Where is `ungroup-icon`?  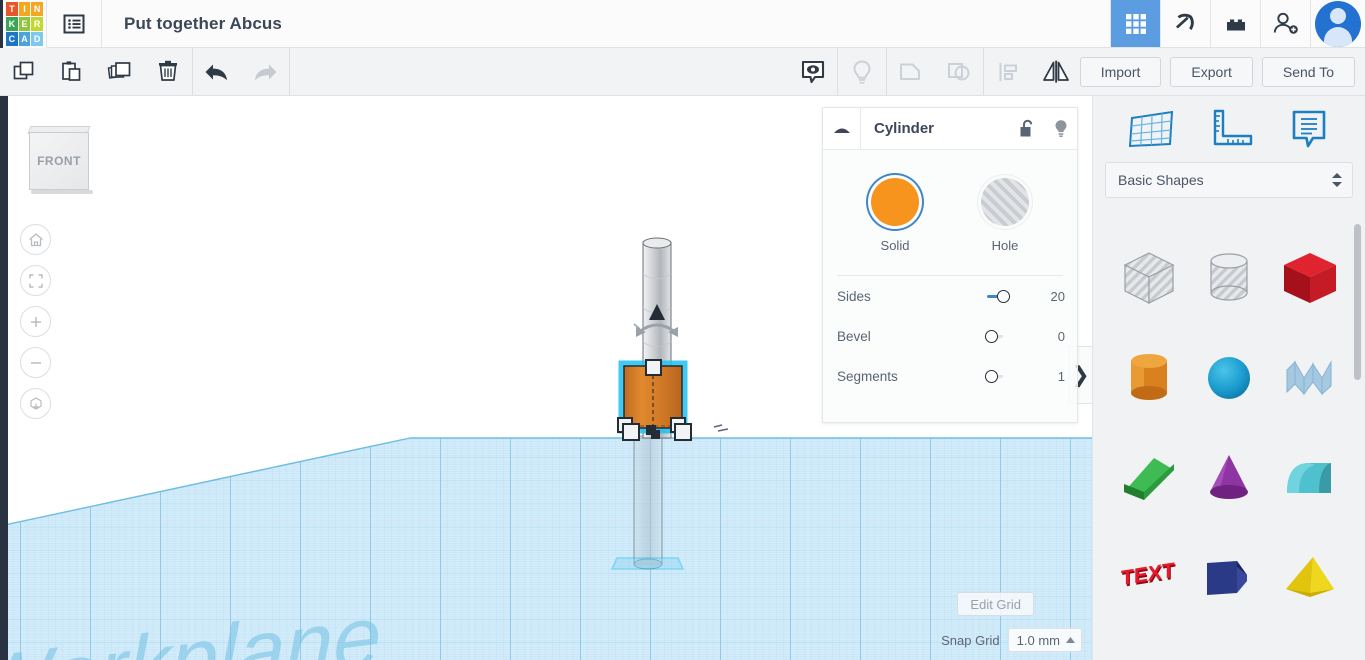 ungroup-icon is located at coordinates (958, 71).